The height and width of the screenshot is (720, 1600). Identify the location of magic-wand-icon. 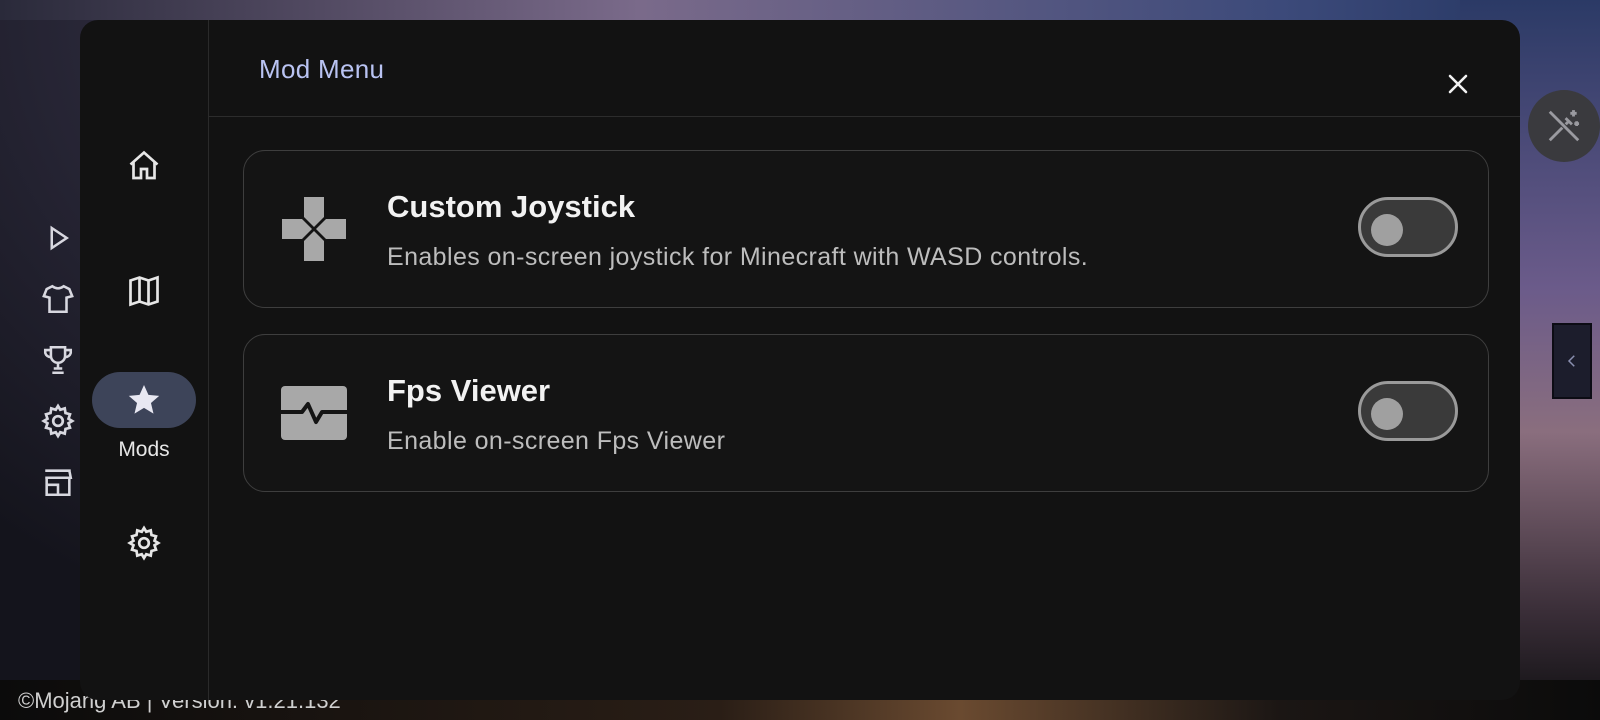
(1564, 126).